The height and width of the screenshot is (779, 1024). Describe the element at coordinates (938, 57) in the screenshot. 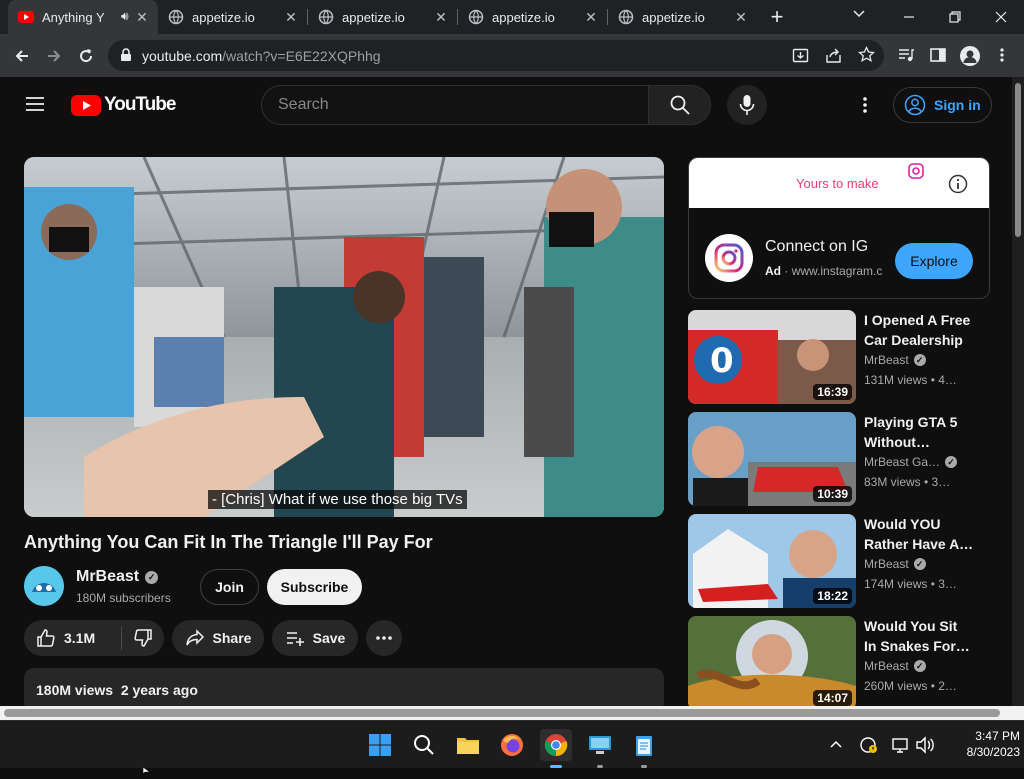

I see `side-panel-icon` at that location.